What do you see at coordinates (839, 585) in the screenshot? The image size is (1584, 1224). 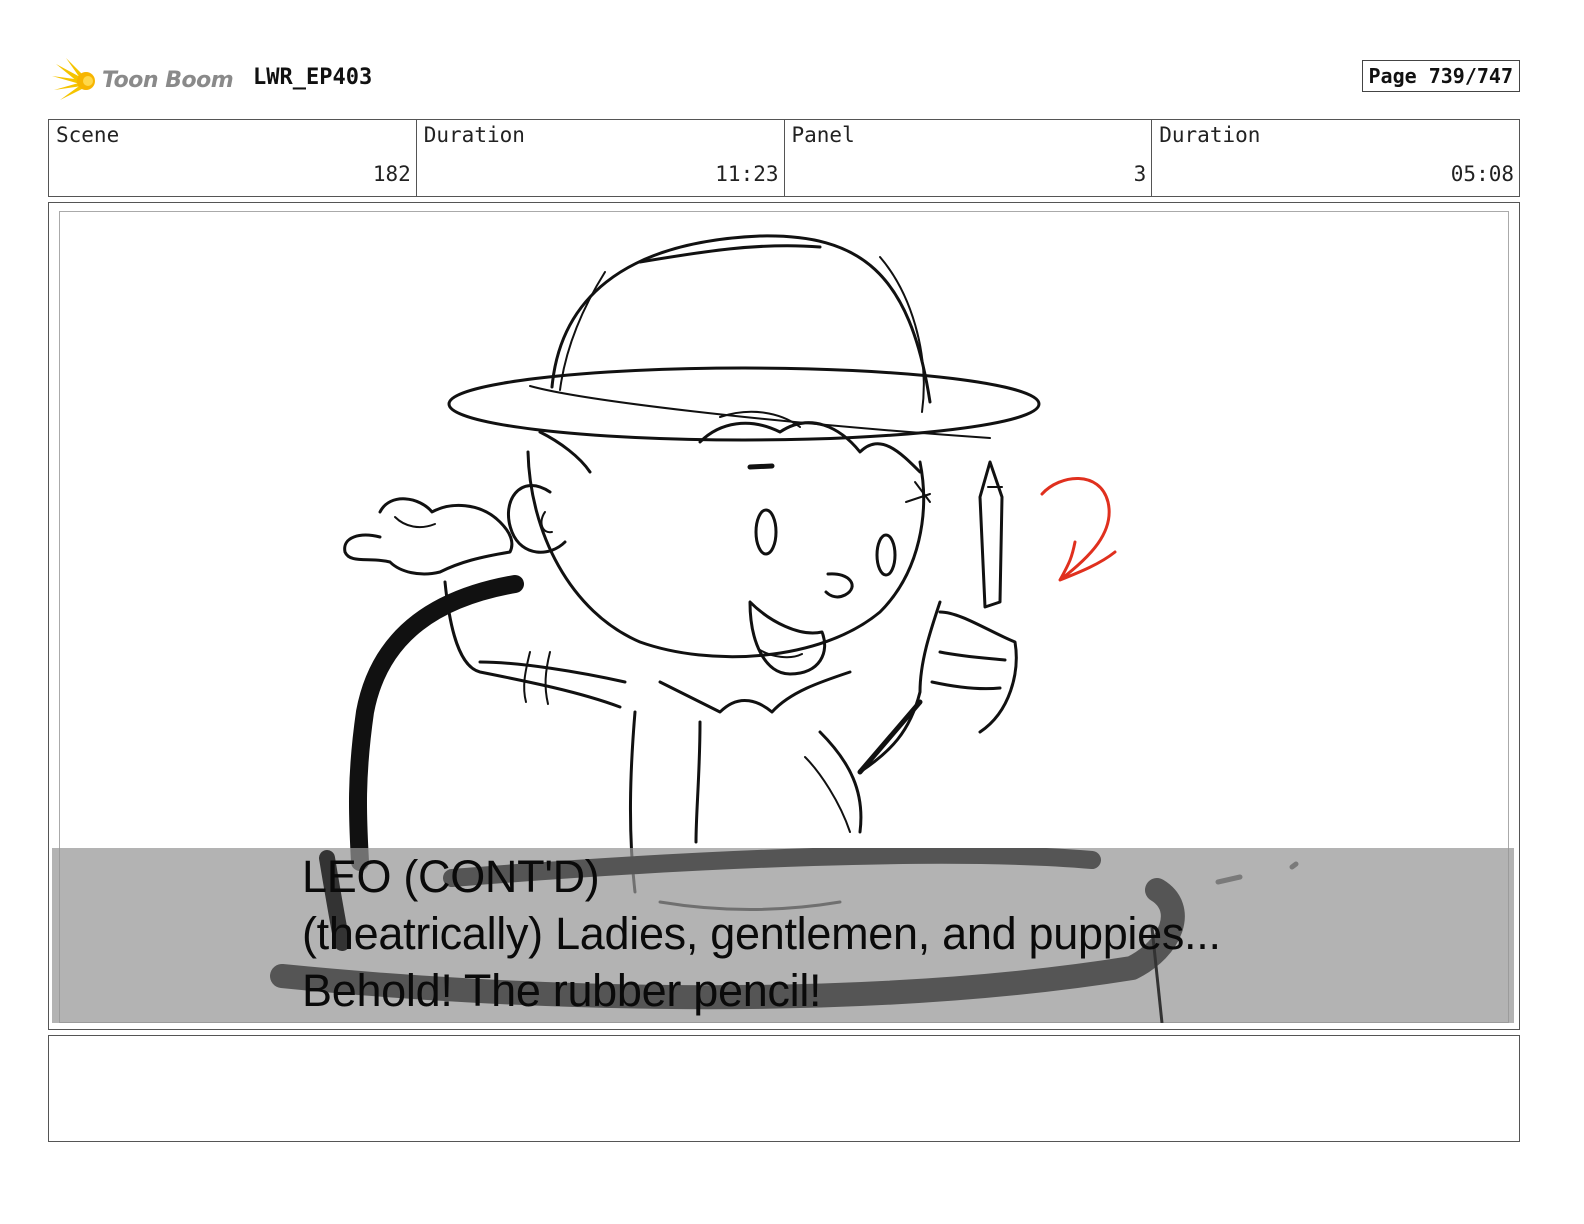 I see `nose` at bounding box center [839, 585].